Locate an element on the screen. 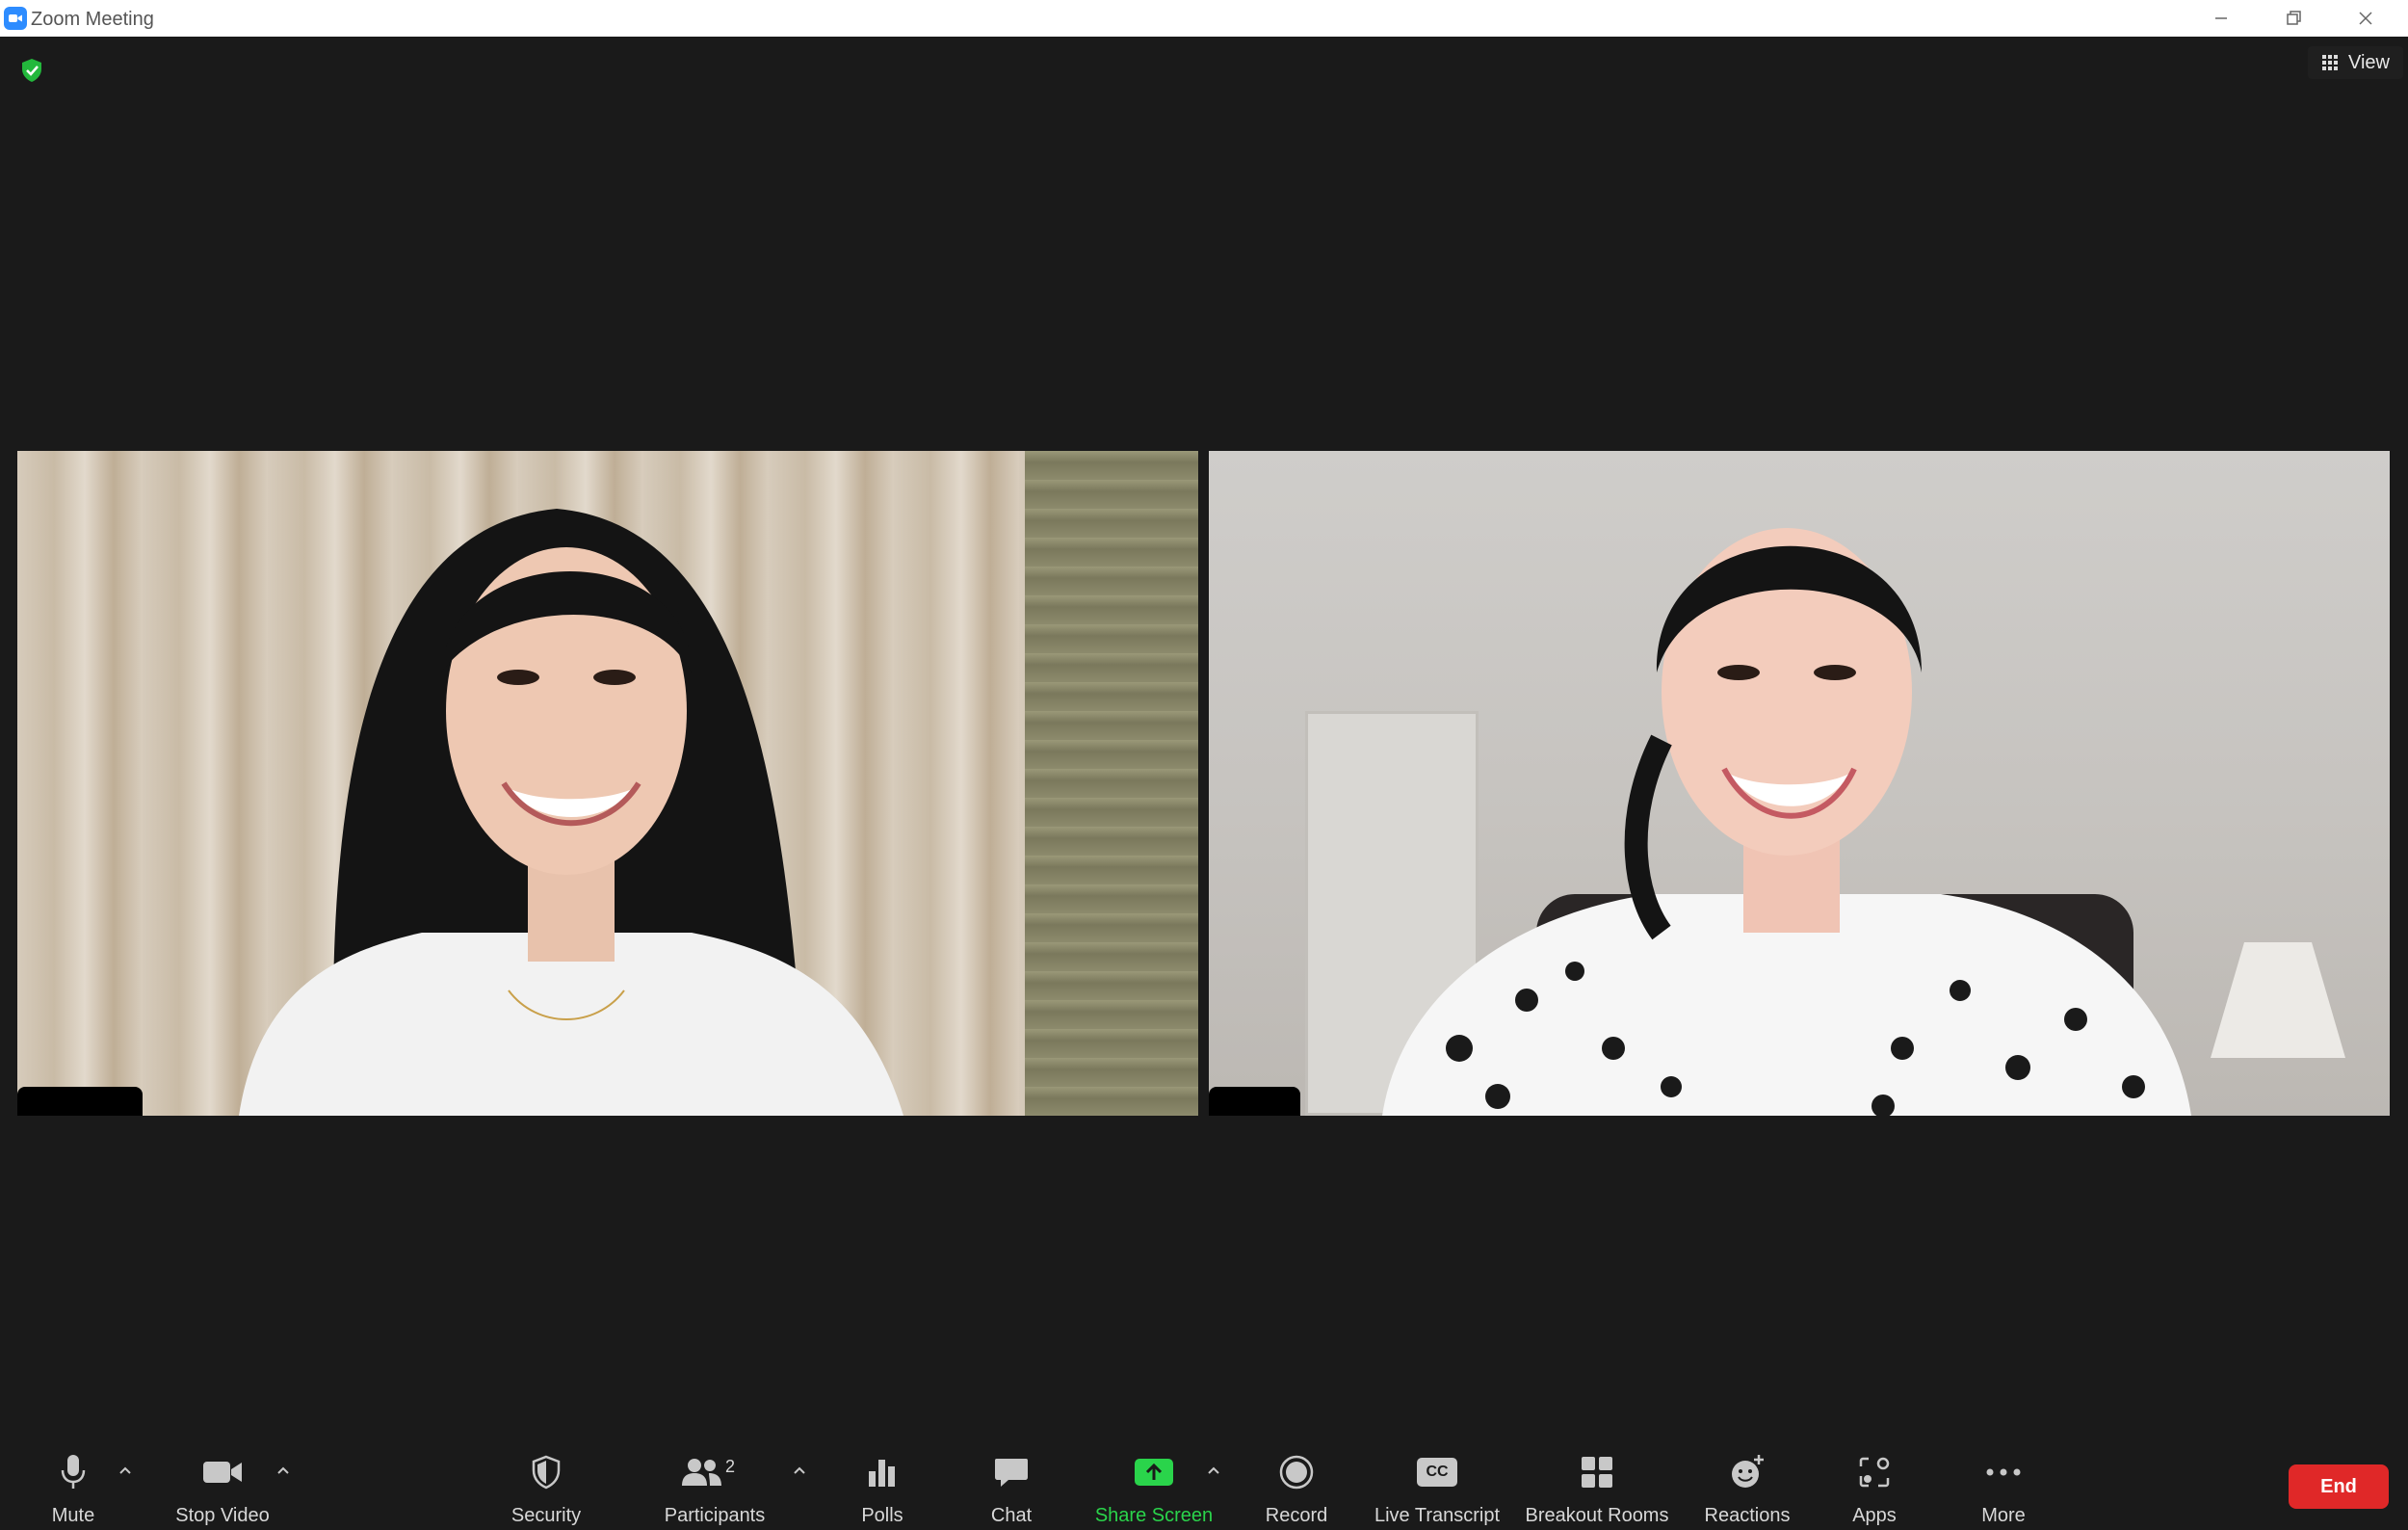  cc-badge-text: CC is located at coordinates (1437, 1472).